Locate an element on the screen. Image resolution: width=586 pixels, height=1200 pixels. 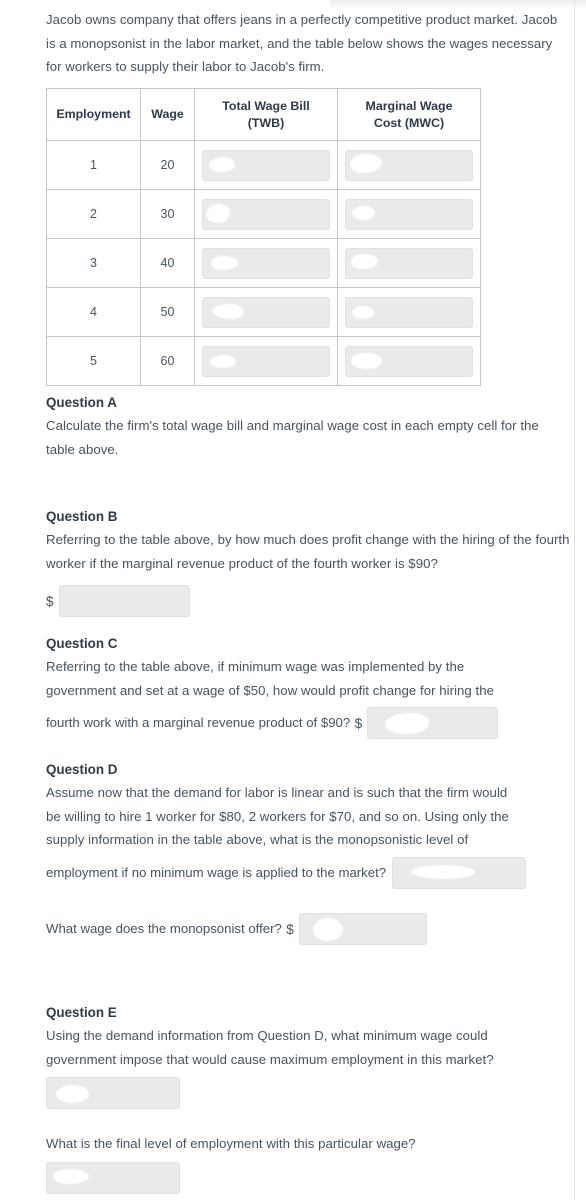
question-e-heading: Question E is located at coordinates (81, 1012).